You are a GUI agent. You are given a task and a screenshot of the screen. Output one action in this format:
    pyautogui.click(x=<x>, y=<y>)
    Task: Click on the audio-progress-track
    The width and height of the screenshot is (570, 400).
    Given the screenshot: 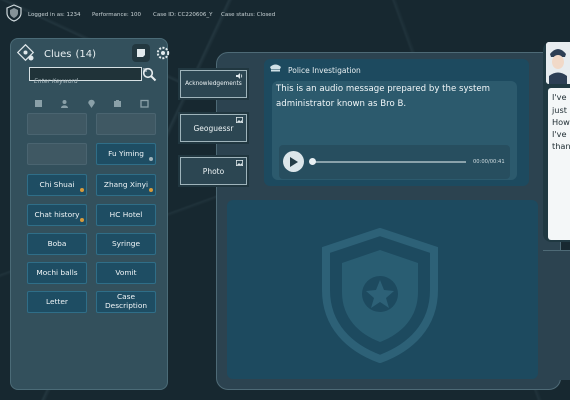 What is the action you would take?
    pyautogui.click(x=390, y=162)
    